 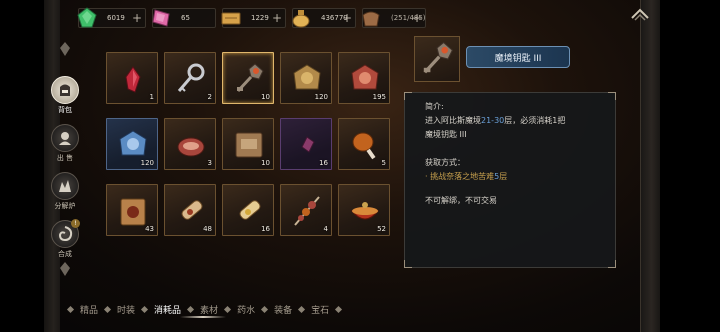 I want to click on inventory-slot: 48, so click(x=190, y=210).